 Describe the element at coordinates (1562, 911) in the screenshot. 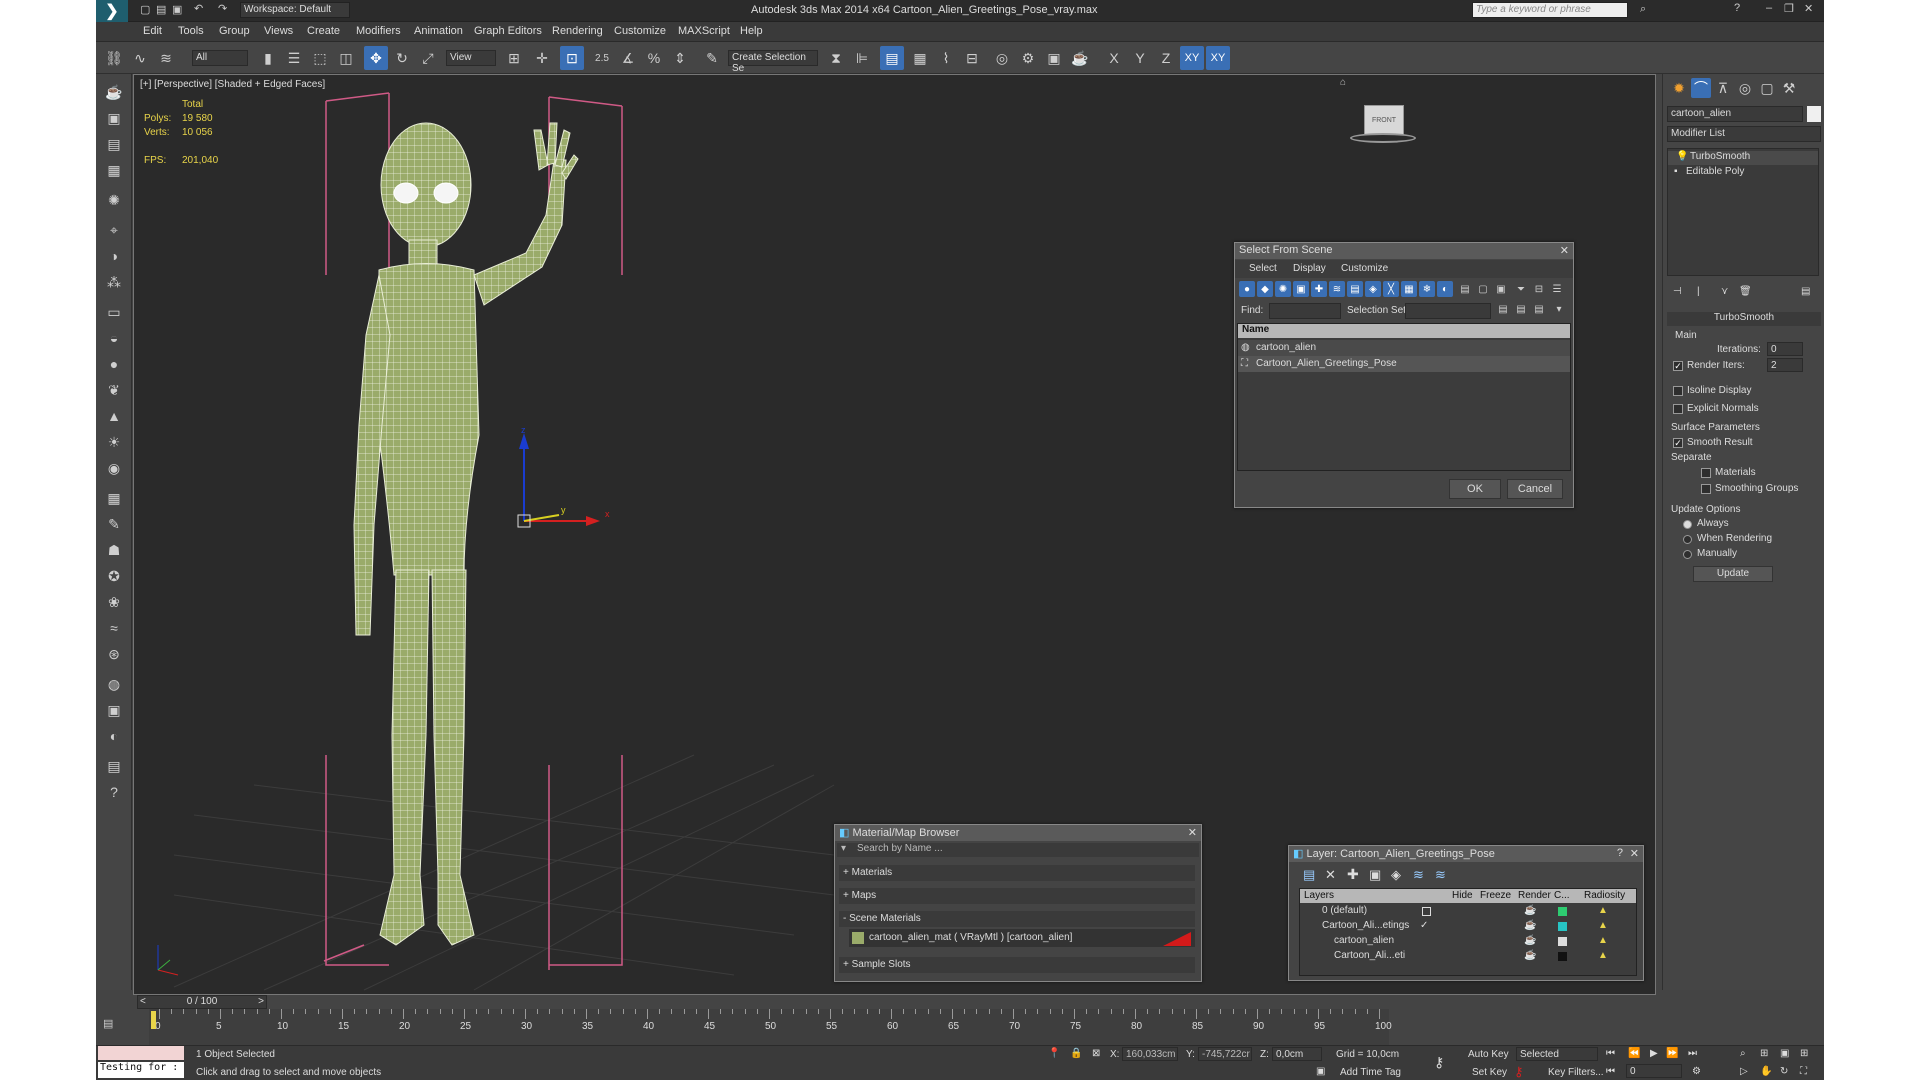

I see `layer-color-swatch` at that location.